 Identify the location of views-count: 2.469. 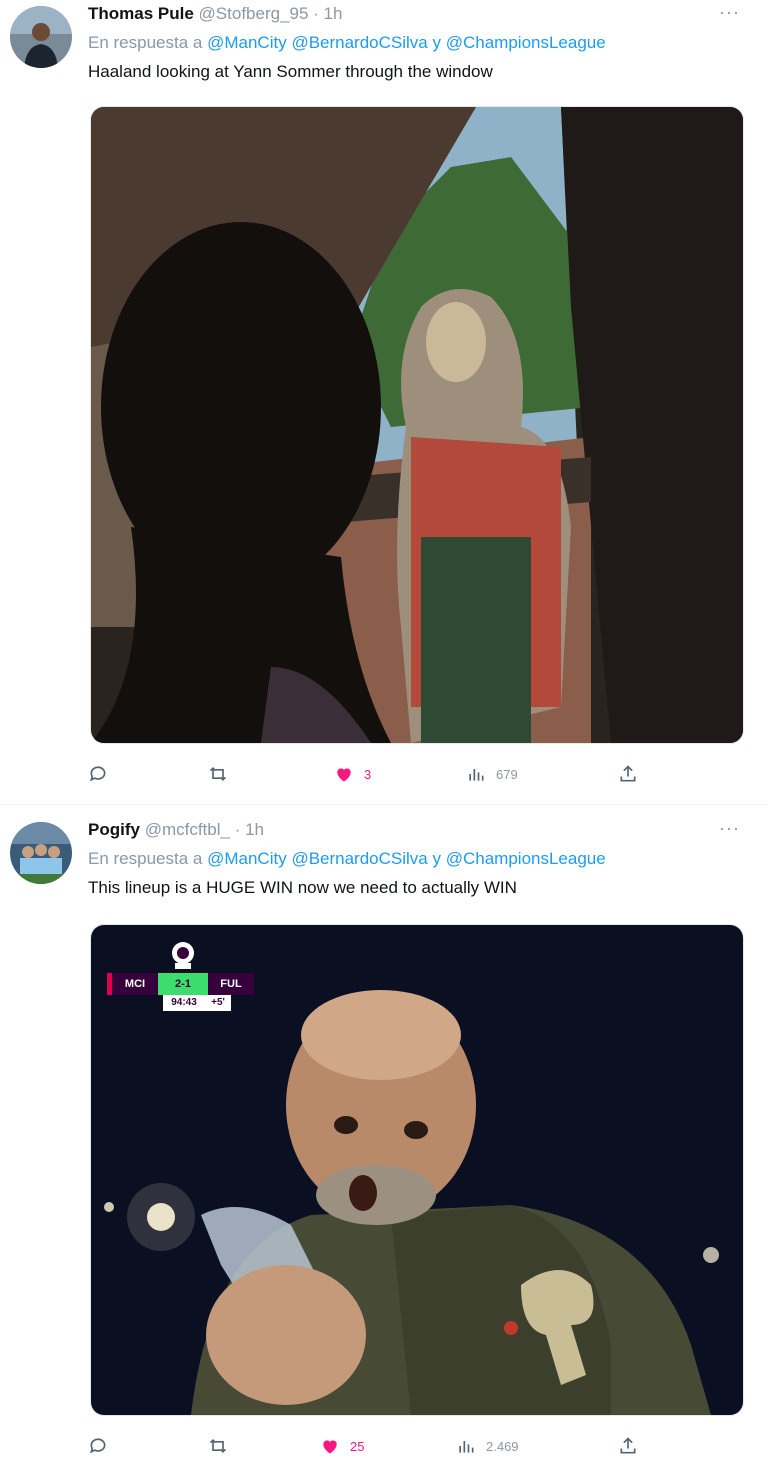
(502, 1446).